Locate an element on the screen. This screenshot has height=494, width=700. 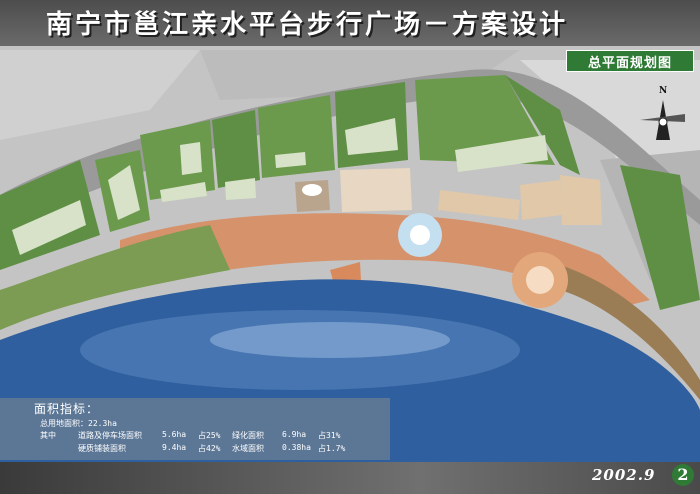
indicator-percent-road: 占25% is located at coordinates (209, 435).